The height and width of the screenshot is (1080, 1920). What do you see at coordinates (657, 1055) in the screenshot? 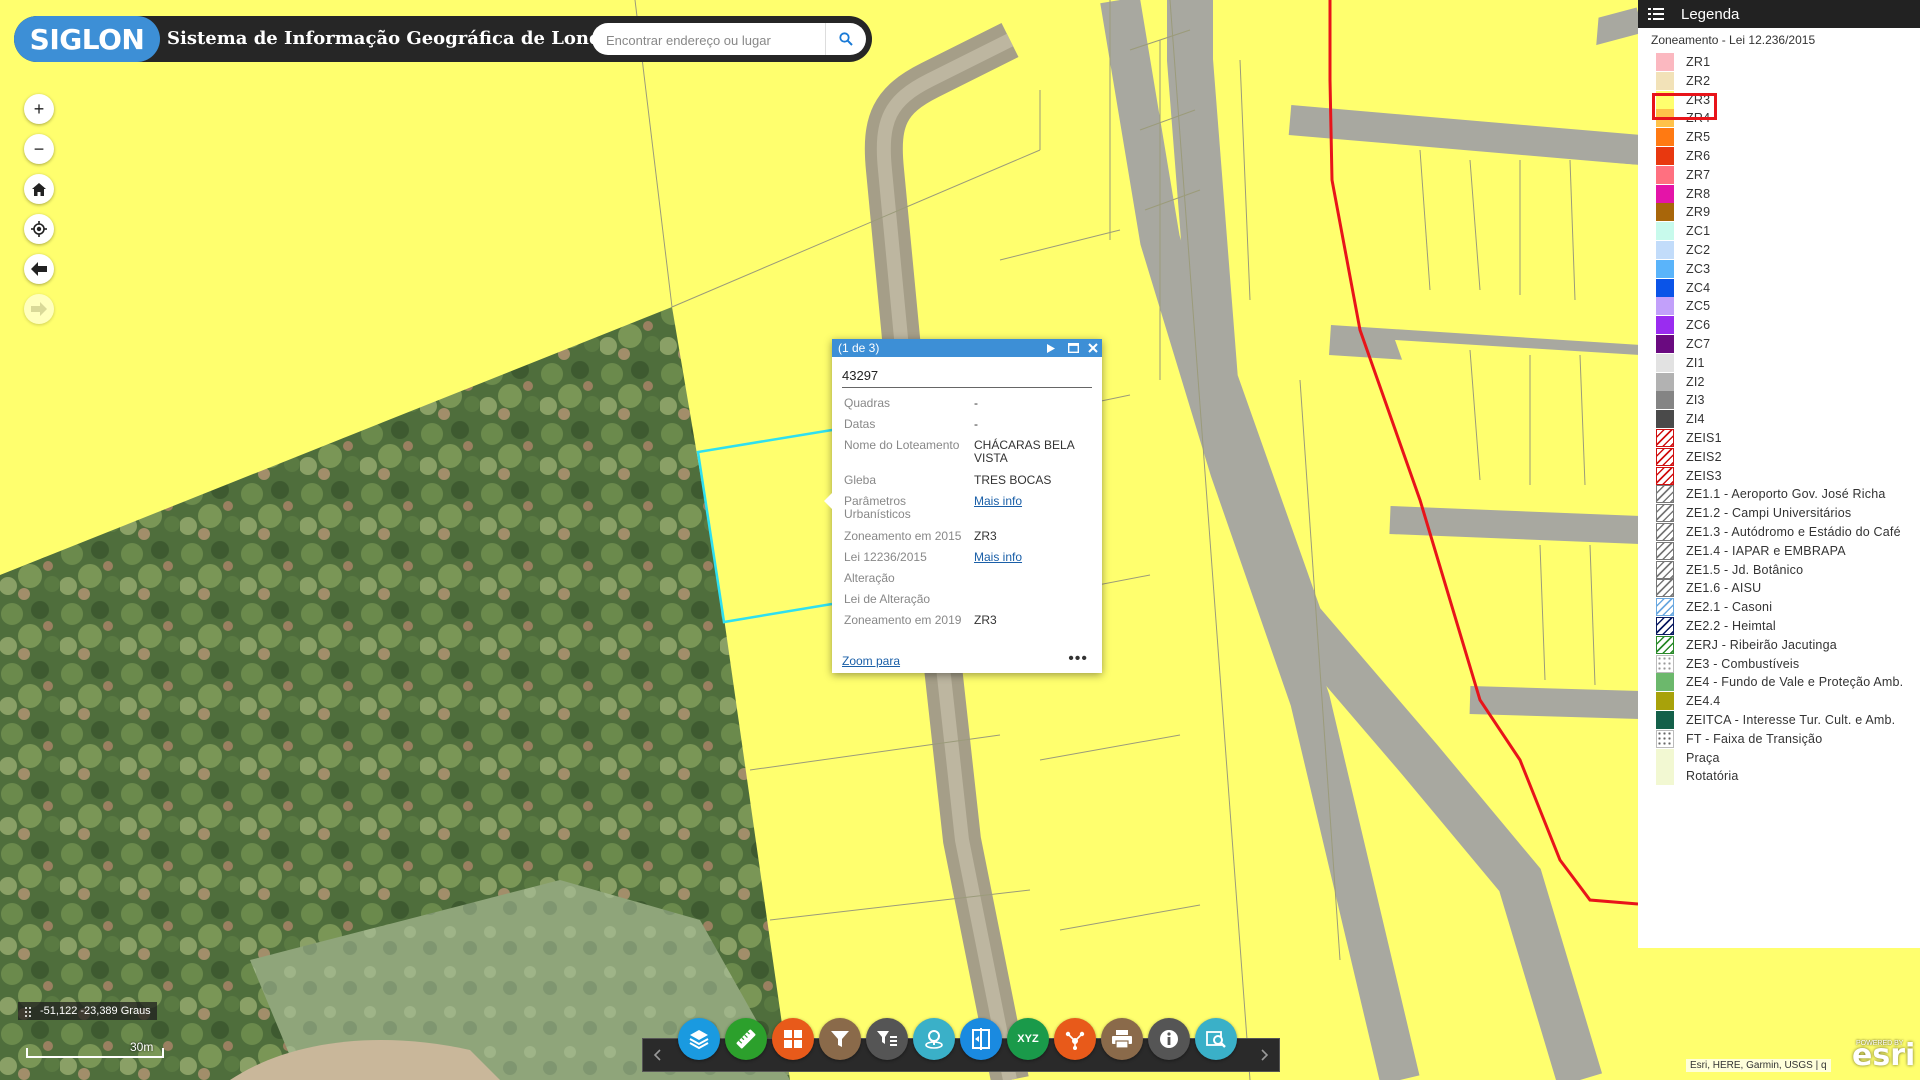
I see `toolbar-prev-button` at bounding box center [657, 1055].